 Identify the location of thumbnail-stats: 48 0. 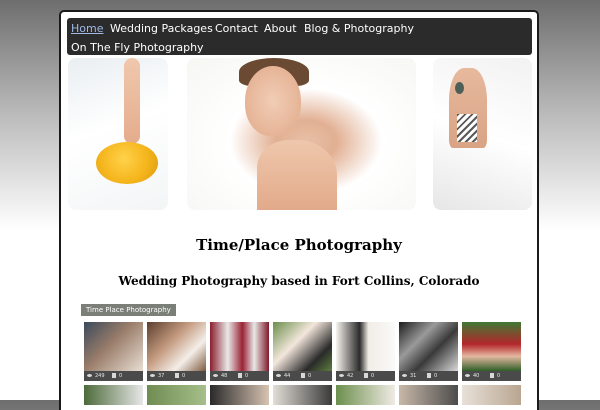
(239, 376).